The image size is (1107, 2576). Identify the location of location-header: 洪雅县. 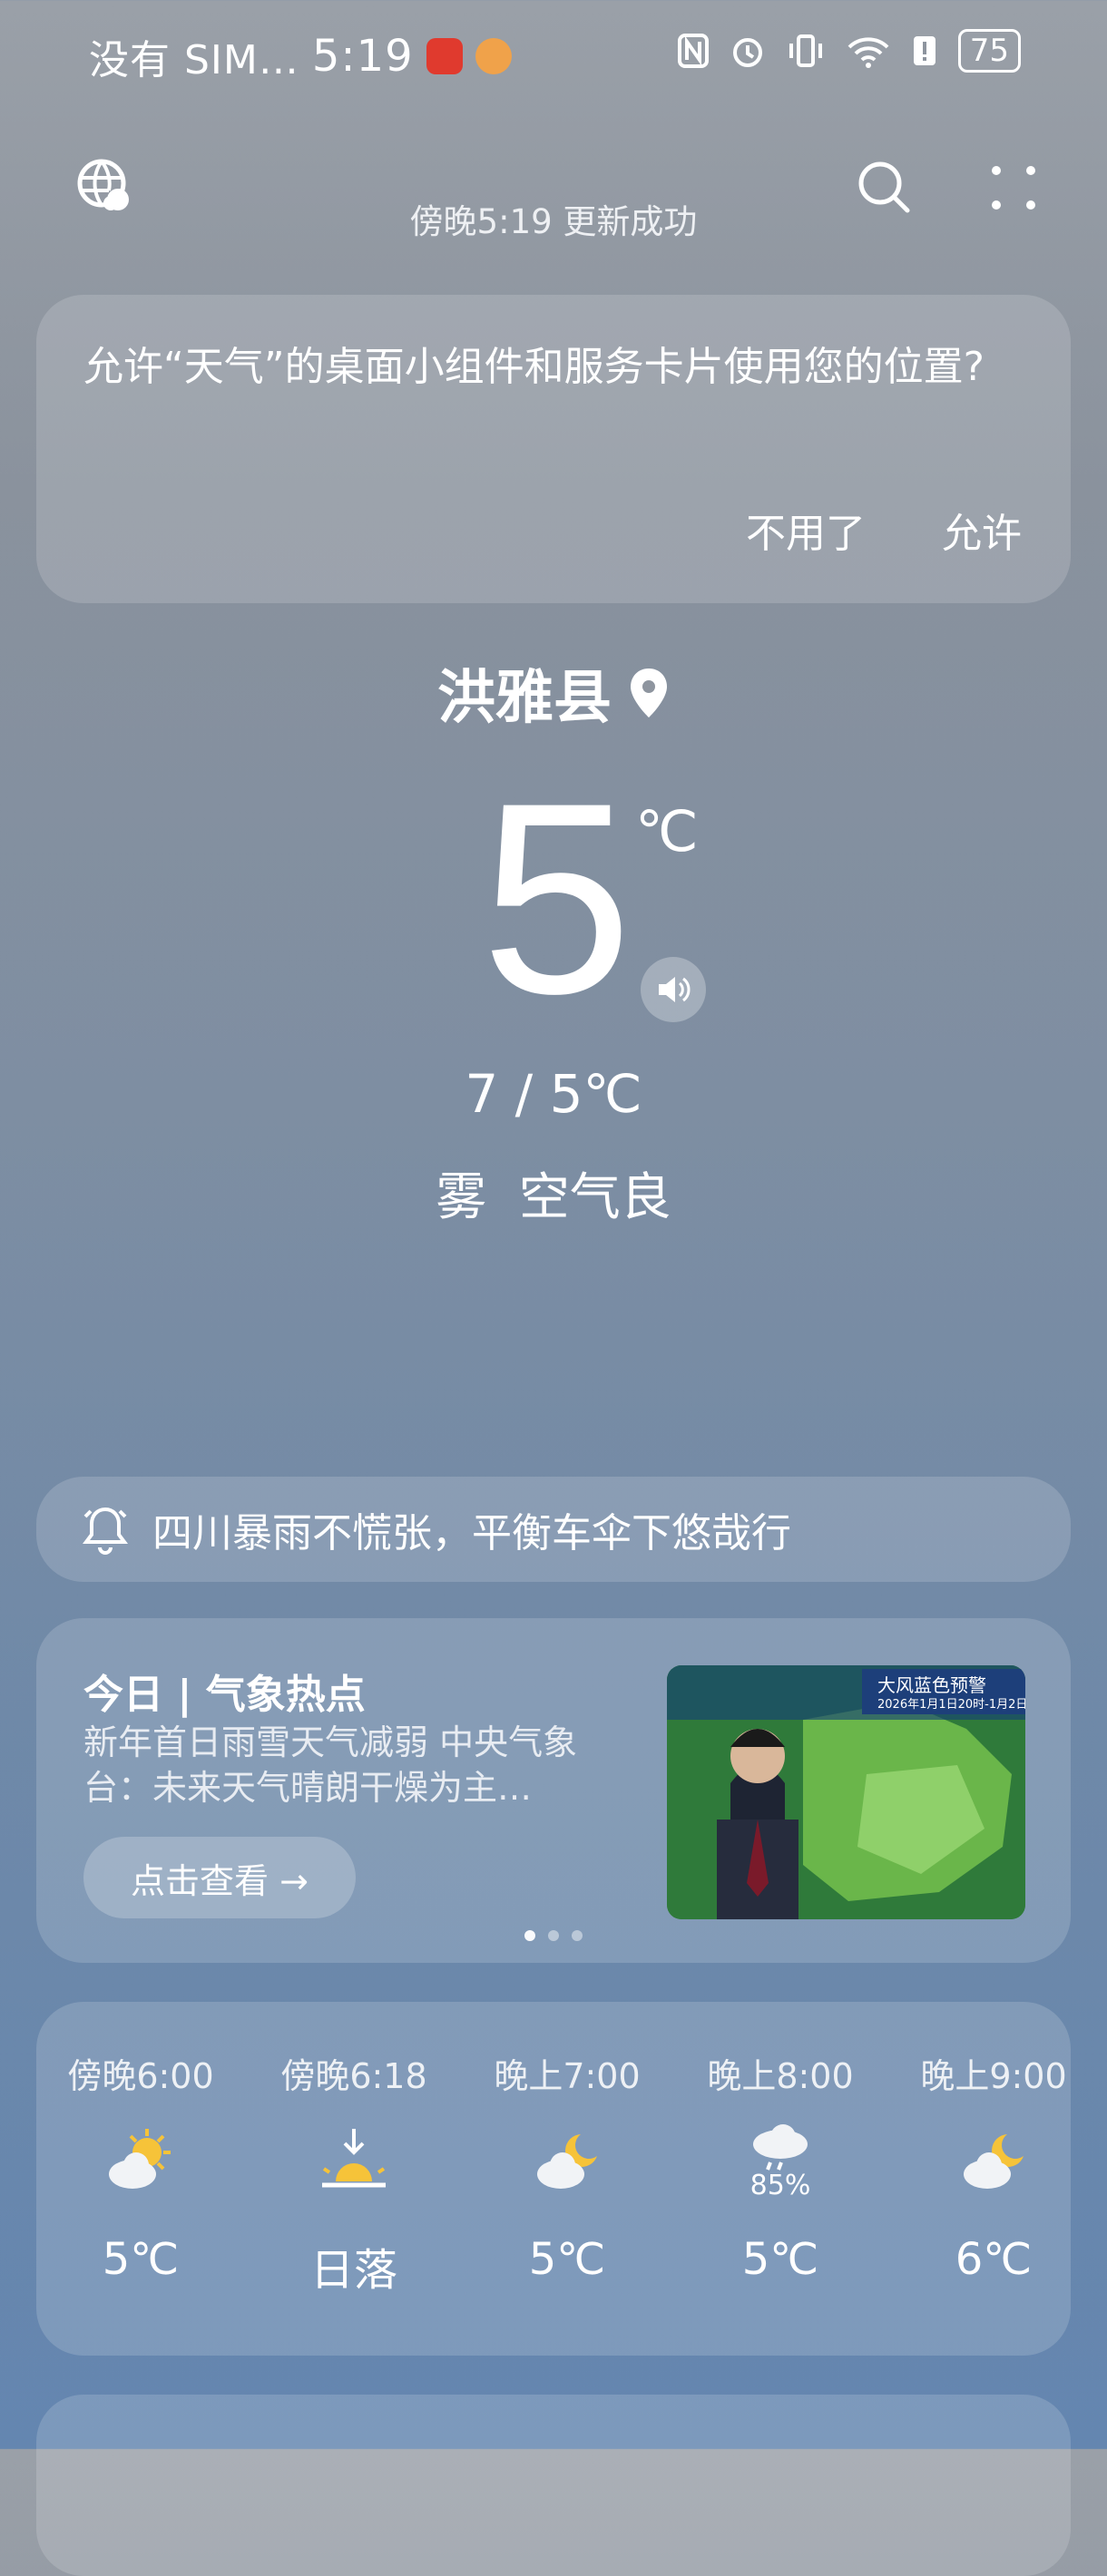
(553, 693).